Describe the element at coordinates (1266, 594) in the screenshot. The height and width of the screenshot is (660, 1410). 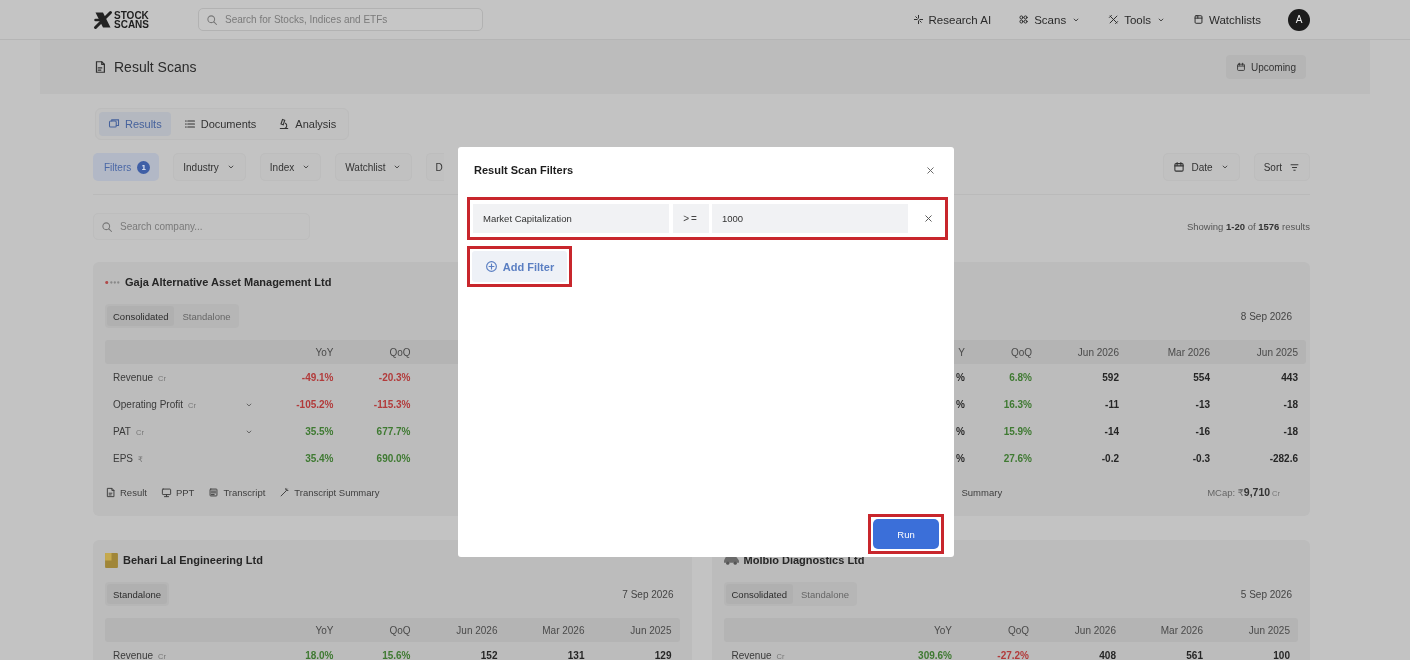
I see `result-date: 5 Sep 2026` at that location.